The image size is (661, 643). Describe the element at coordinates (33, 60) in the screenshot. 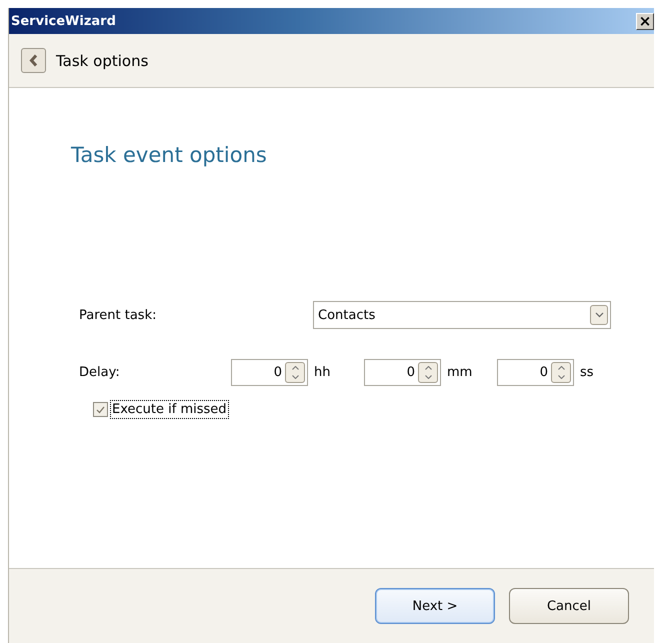

I see `back-button` at that location.